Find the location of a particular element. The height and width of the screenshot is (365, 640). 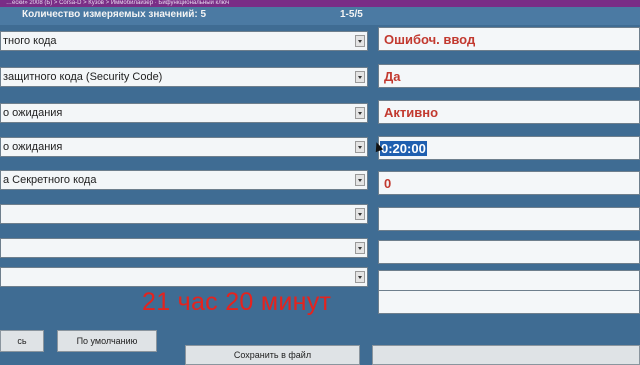

parameter-value: Ошибоч. ввод is located at coordinates (430, 39).